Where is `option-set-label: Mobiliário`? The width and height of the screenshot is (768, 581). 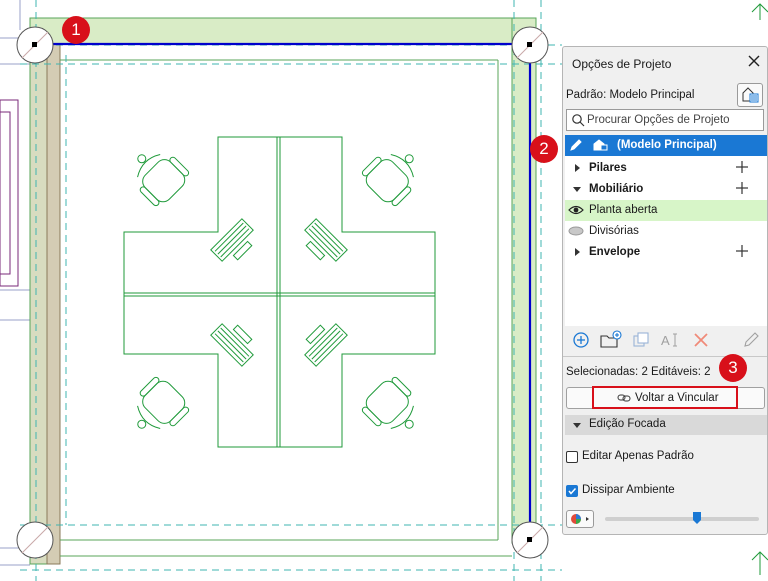
option-set-label: Mobiliário is located at coordinates (616, 189).